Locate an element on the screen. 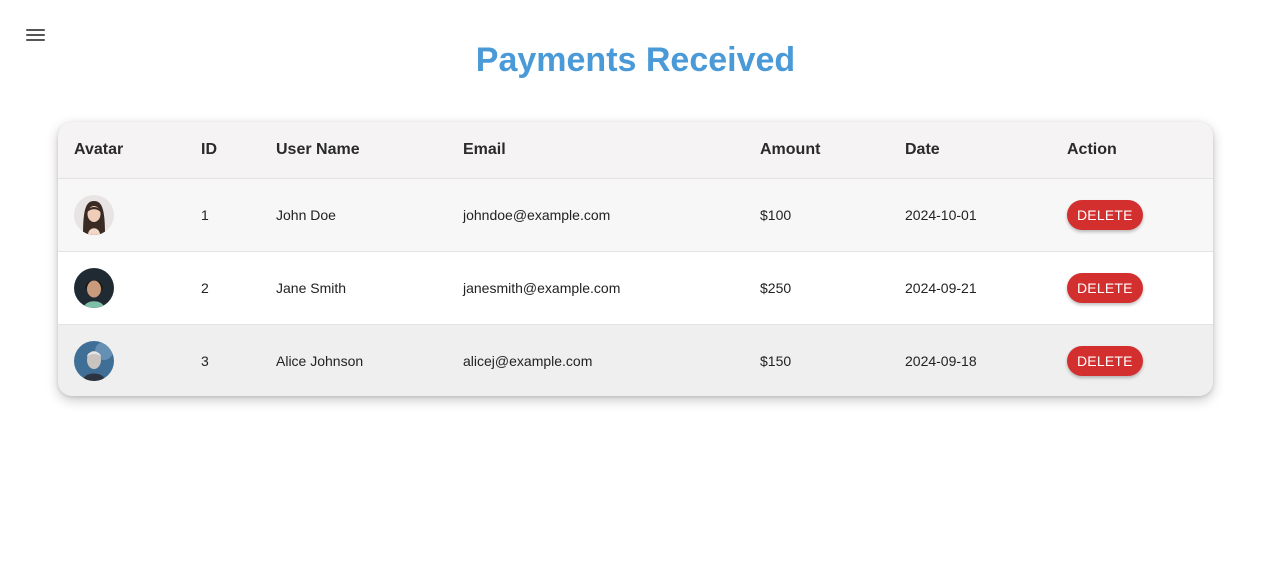  email-cell: janesmith@example.com is located at coordinates (595, 288).